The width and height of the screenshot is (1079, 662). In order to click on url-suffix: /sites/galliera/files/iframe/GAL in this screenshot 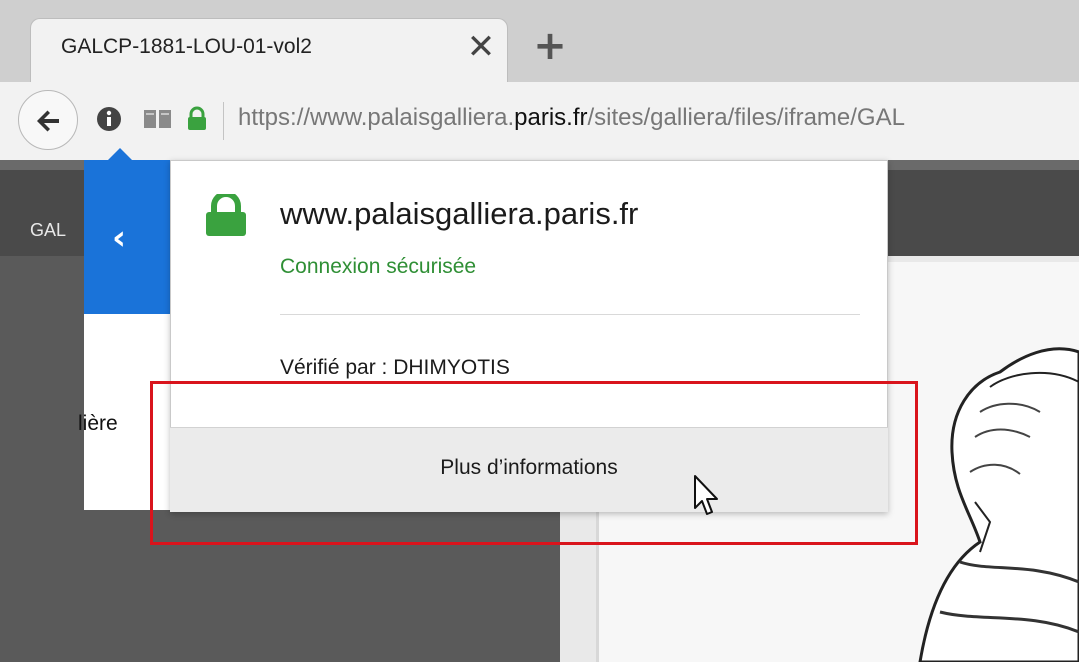, I will do `click(746, 117)`.